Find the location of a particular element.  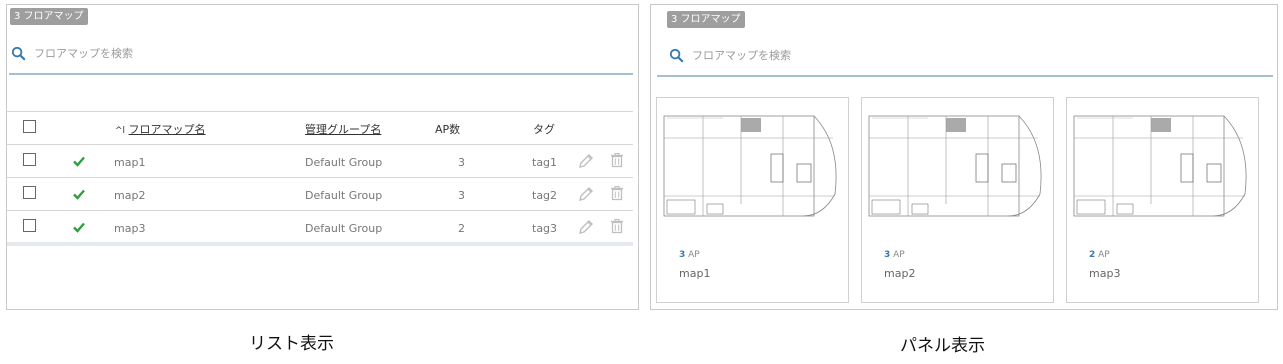

table-top-divider is located at coordinates (320, 111).